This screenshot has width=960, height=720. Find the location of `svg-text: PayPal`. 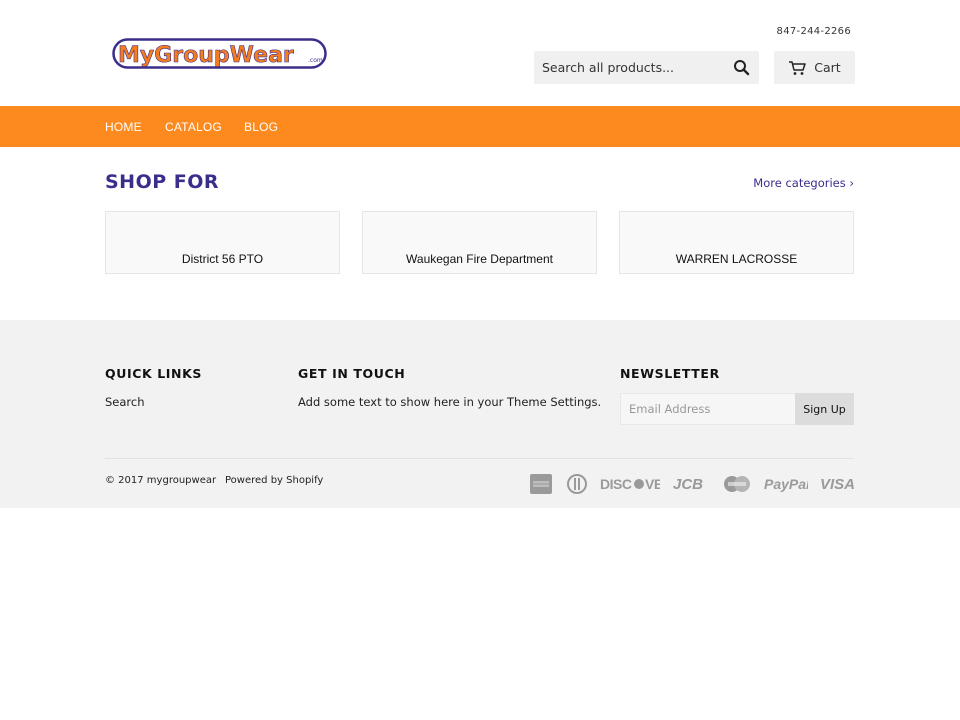

svg-text: PayPal is located at coordinates (786, 484).